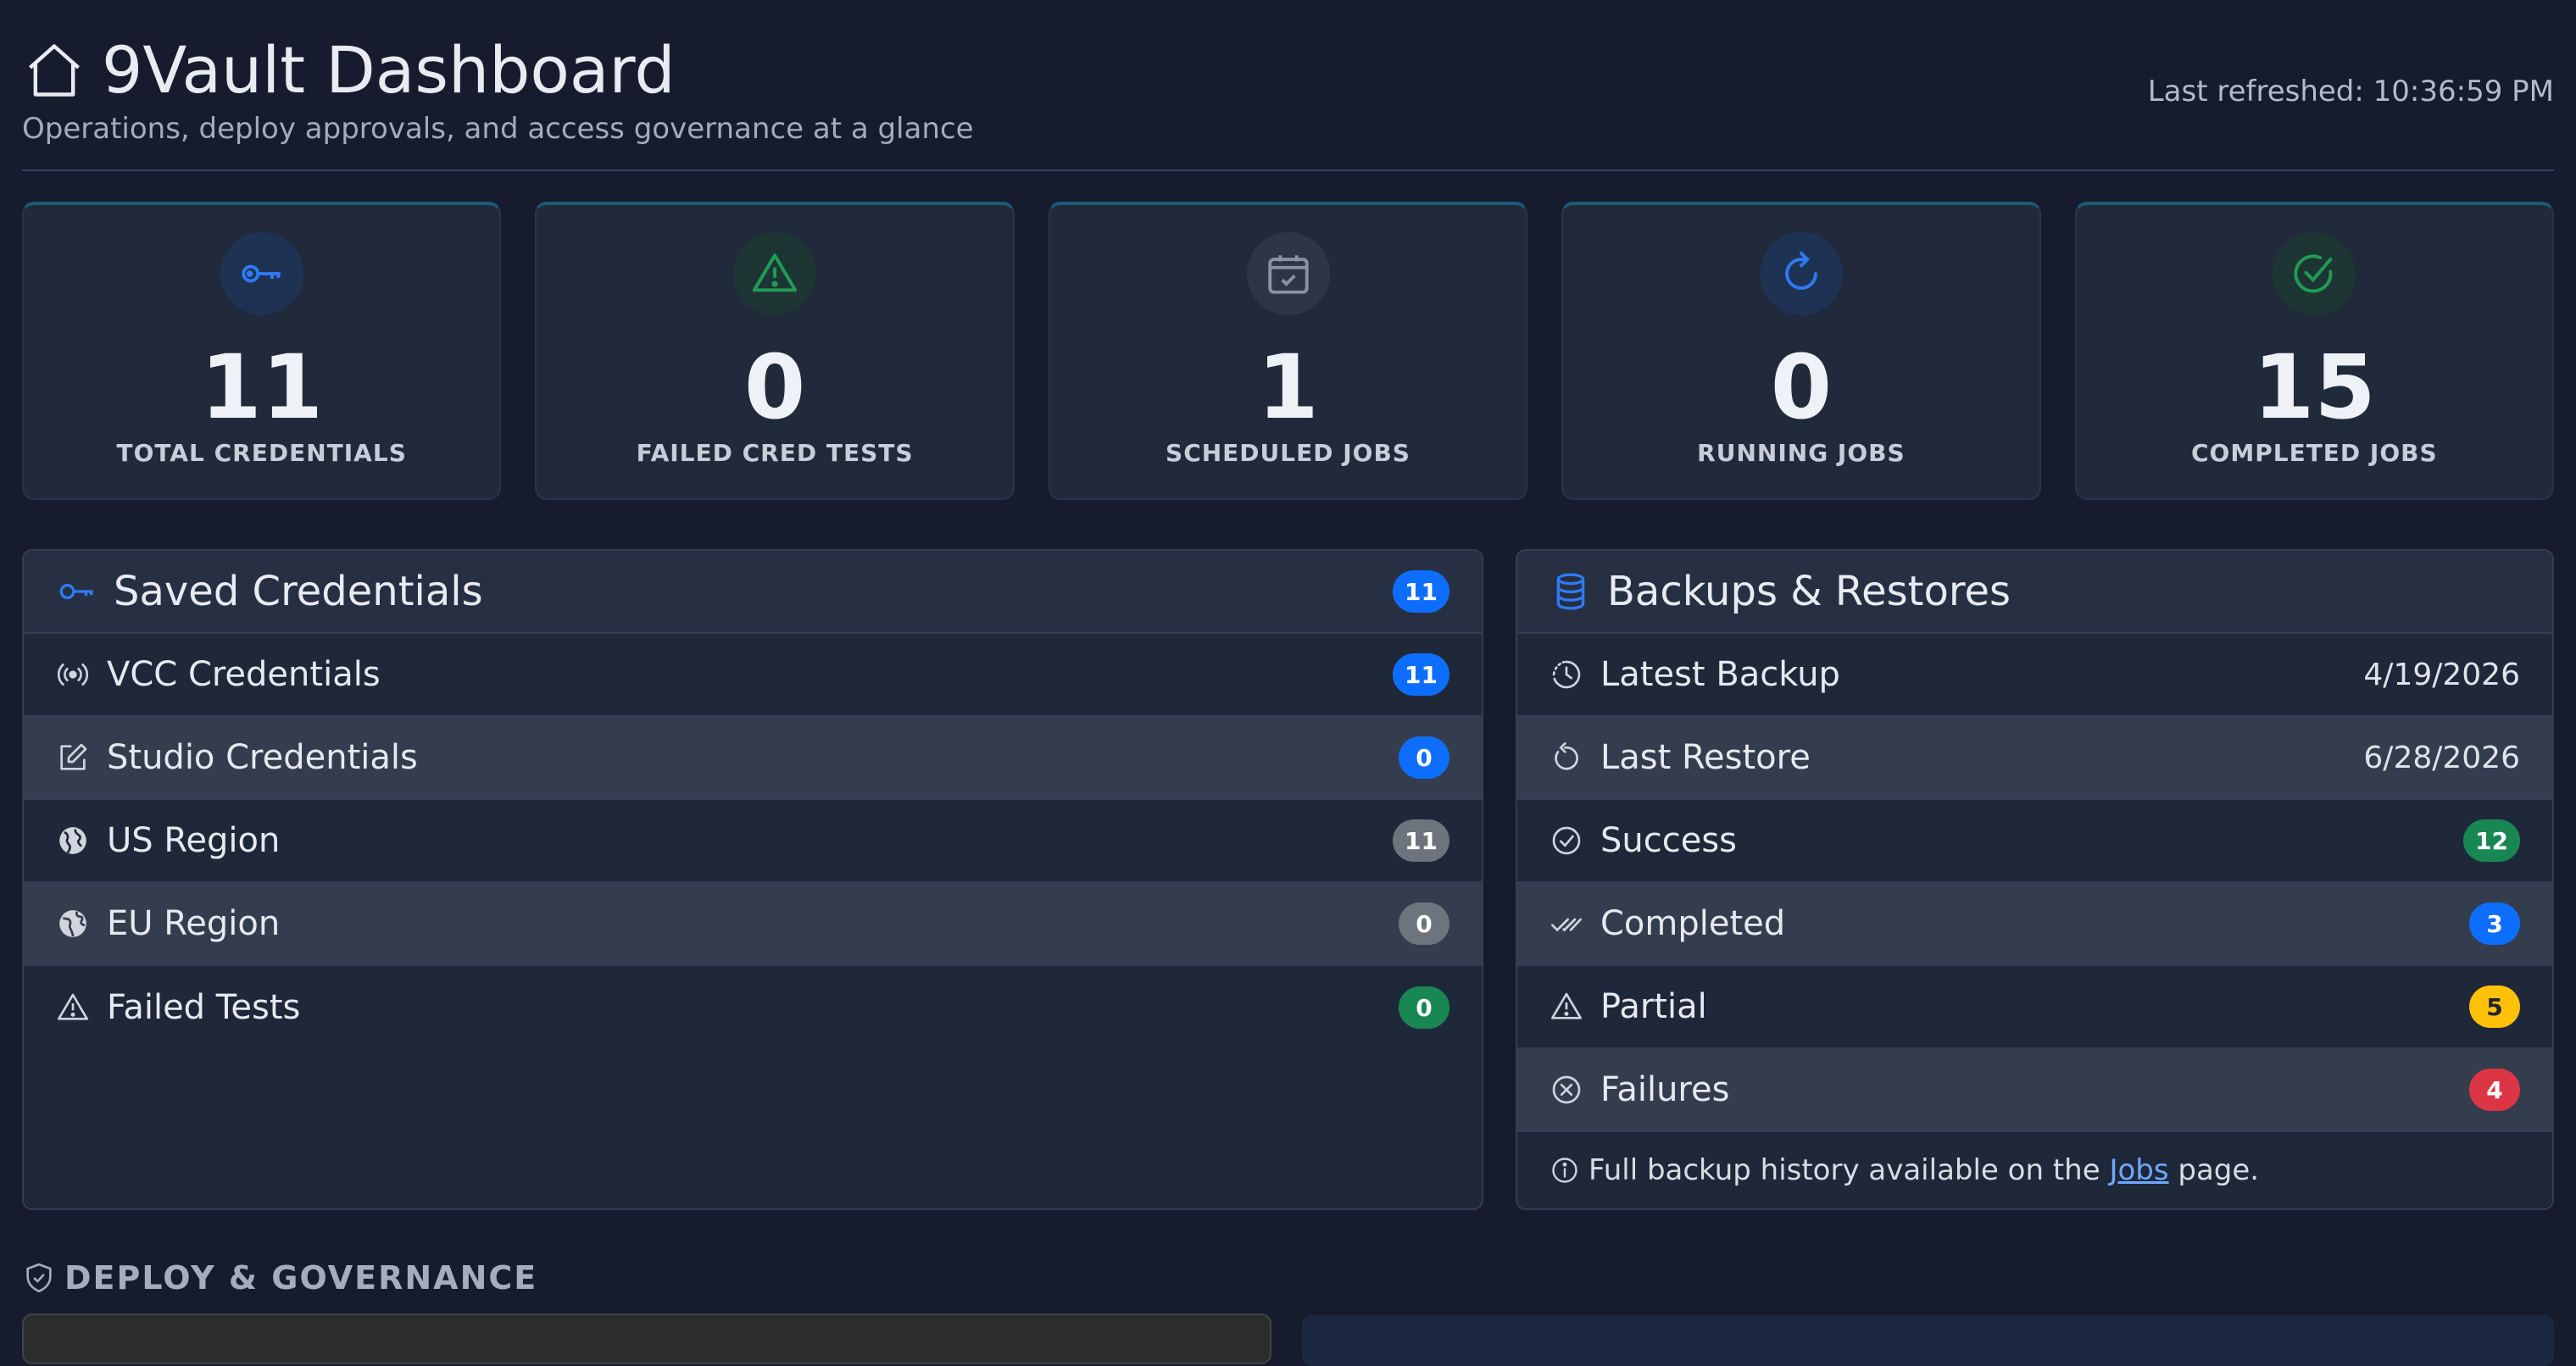 Image resolution: width=2576 pixels, height=1366 pixels. What do you see at coordinates (2441, 674) in the screenshot?
I see `row-value: 4/19/2026` at bounding box center [2441, 674].